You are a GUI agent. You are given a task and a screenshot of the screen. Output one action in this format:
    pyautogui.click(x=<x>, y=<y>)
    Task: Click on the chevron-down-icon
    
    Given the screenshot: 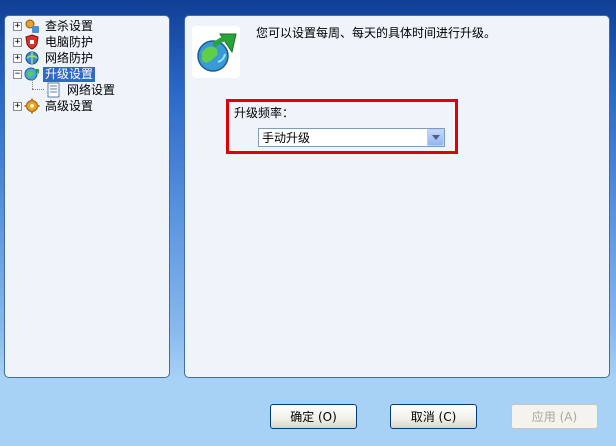 What is the action you would take?
    pyautogui.click(x=435, y=137)
    